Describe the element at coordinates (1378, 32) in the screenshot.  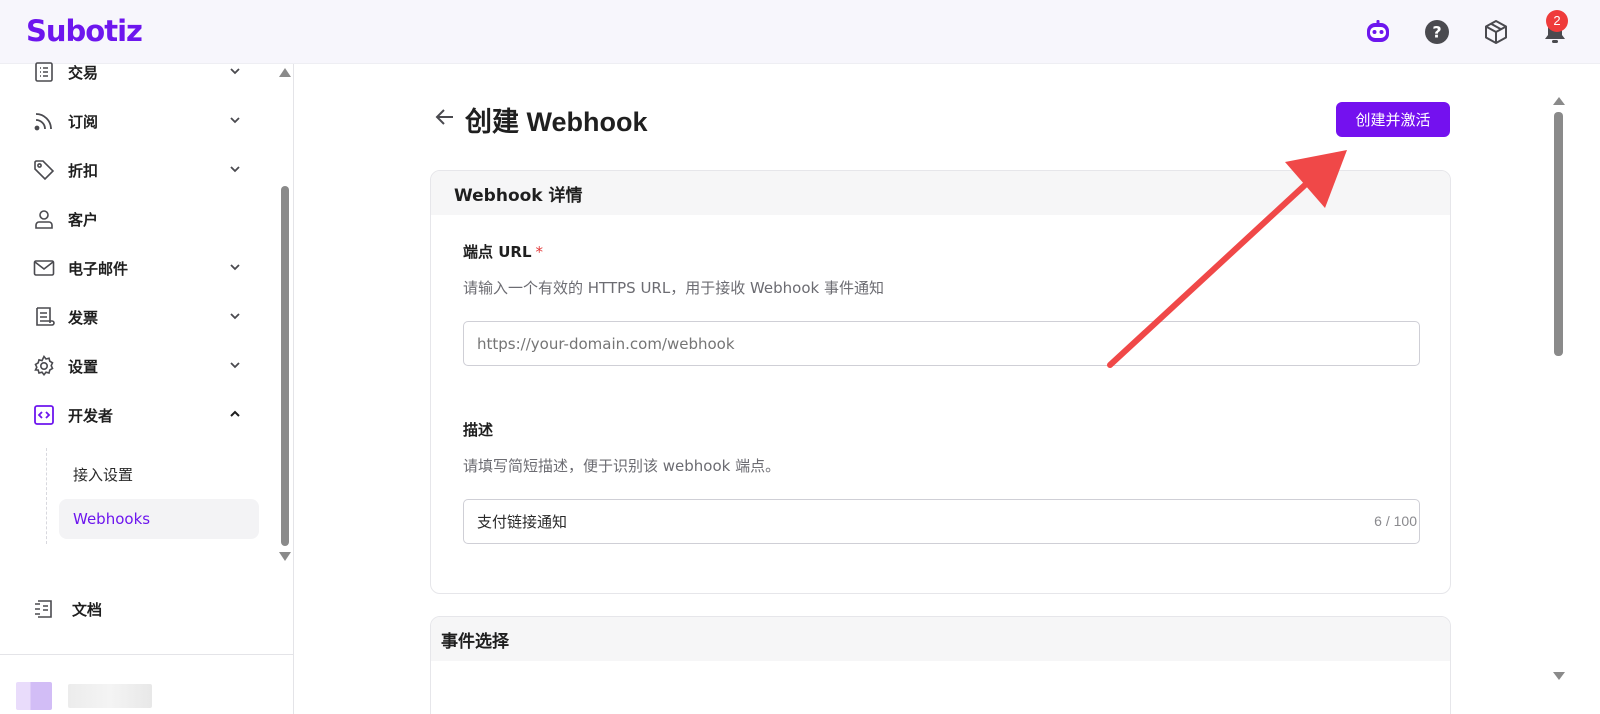
I see `assistant-bot-icon` at that location.